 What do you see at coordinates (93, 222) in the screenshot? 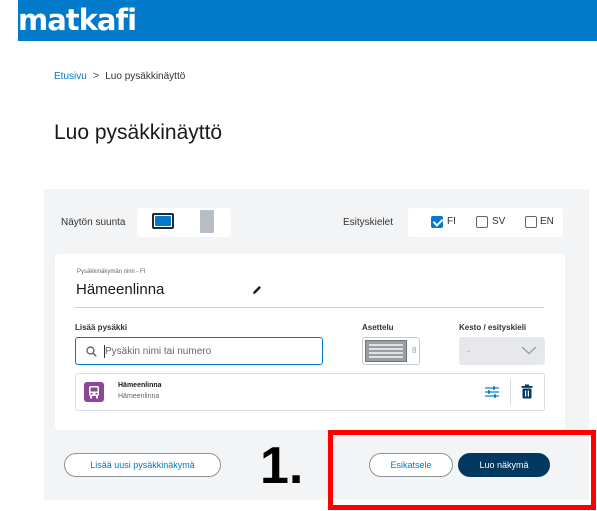
I see `orientation-label: Näytön suunta` at bounding box center [93, 222].